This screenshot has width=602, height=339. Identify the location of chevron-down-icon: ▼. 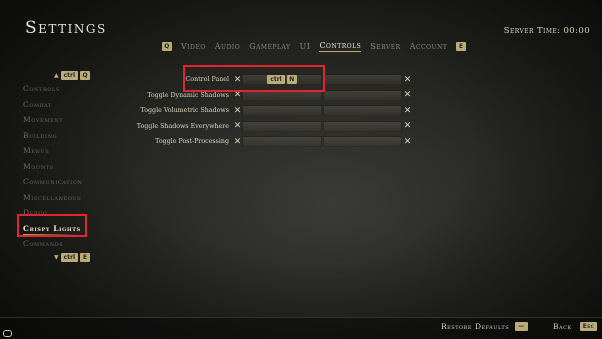
(56, 257).